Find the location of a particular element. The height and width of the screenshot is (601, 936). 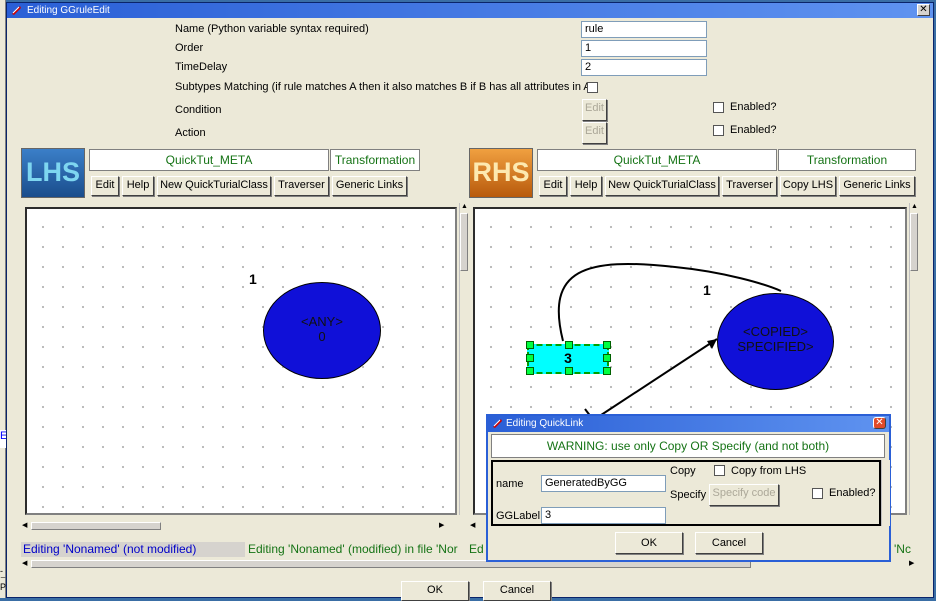

copy-from-lhs-checkbox is located at coordinates (719, 470).